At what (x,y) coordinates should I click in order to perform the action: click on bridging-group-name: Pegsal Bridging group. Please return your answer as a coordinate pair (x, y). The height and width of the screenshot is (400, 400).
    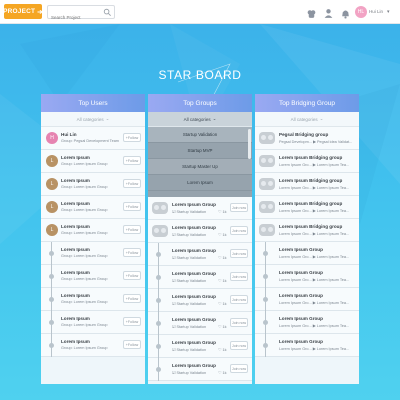
    Looking at the image, I should click on (303, 134).